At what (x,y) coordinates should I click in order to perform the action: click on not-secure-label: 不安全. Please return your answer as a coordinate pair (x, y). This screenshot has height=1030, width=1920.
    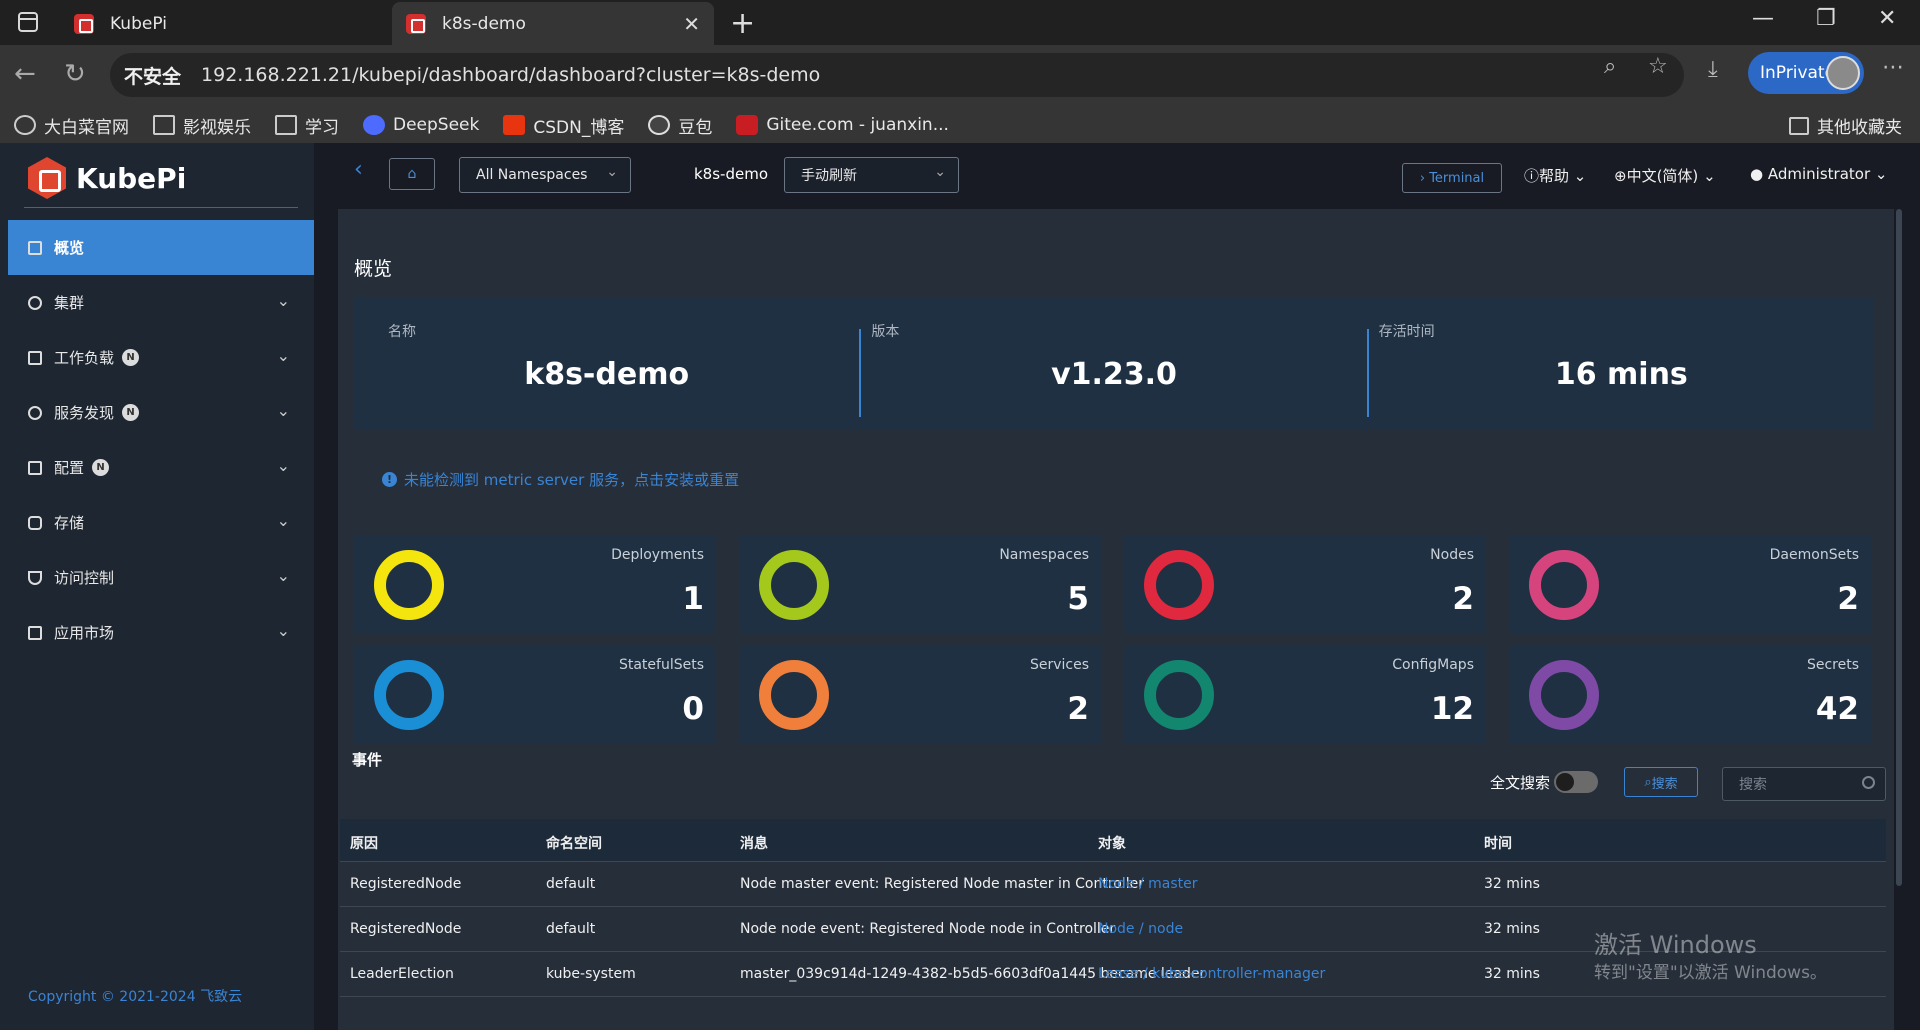
    Looking at the image, I should click on (152, 75).